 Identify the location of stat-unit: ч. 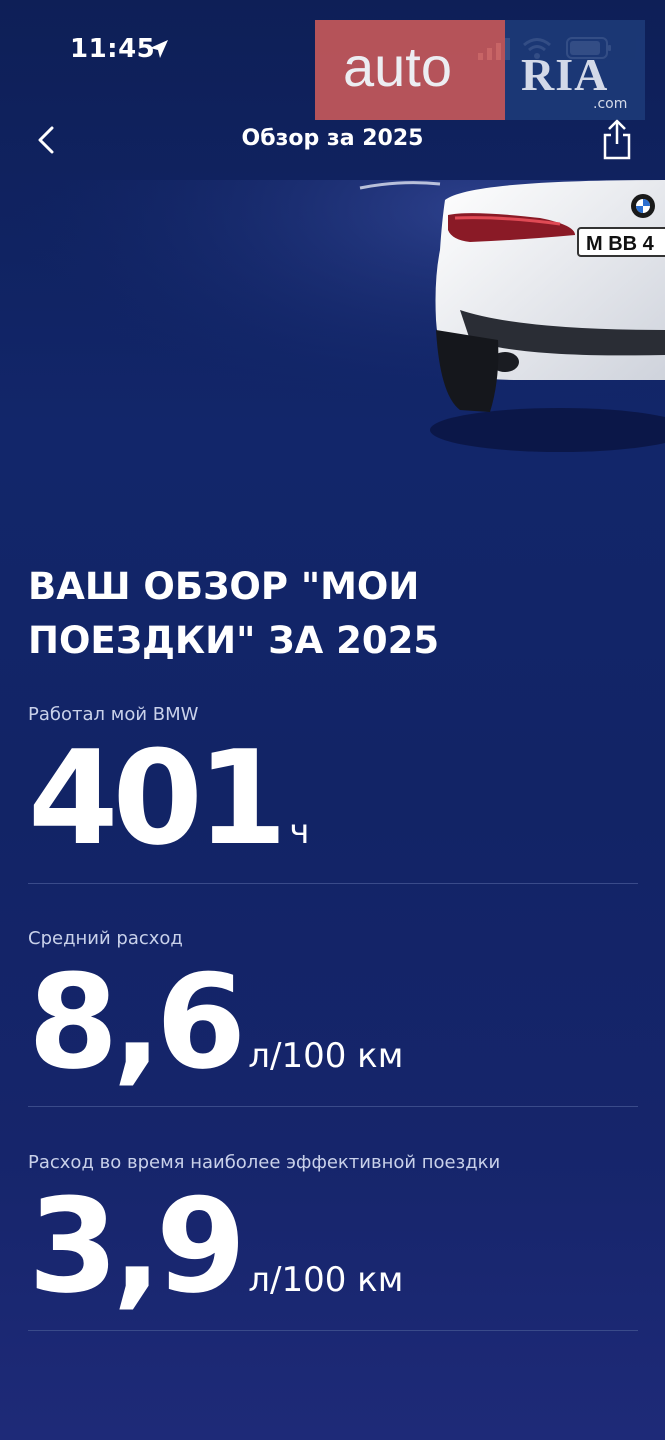
(299, 832).